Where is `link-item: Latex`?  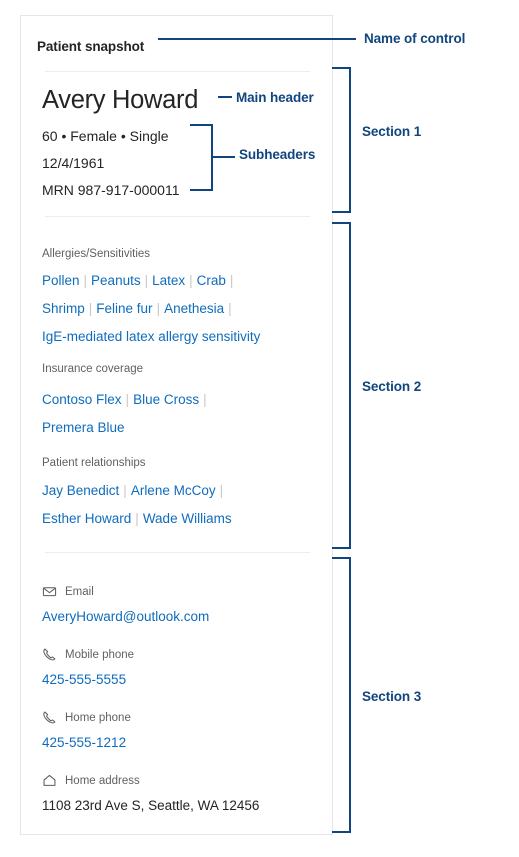 link-item: Latex is located at coordinates (168, 280).